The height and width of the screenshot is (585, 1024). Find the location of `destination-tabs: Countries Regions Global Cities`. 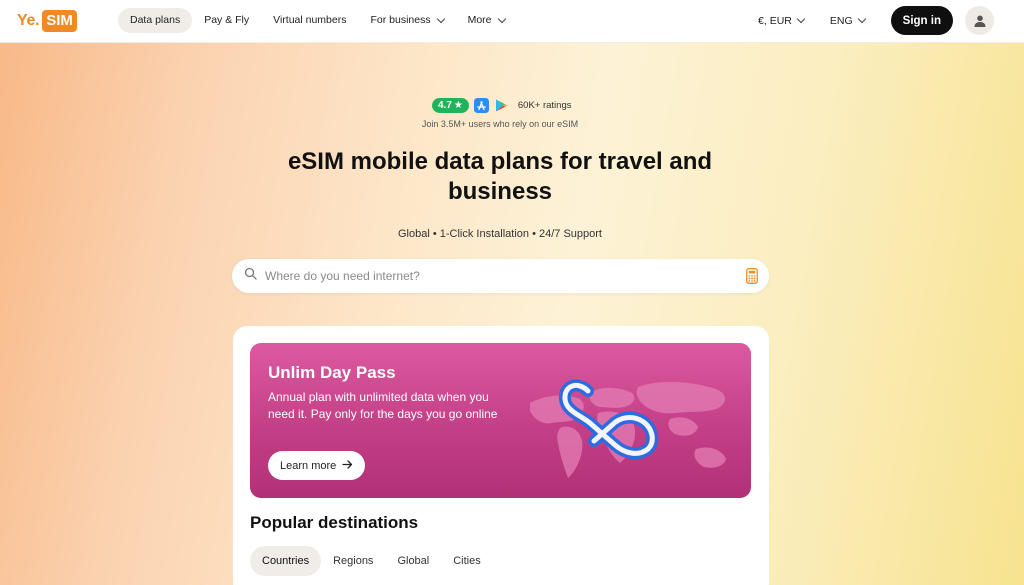

destination-tabs: Countries Regions Global Cities is located at coordinates (371, 561).